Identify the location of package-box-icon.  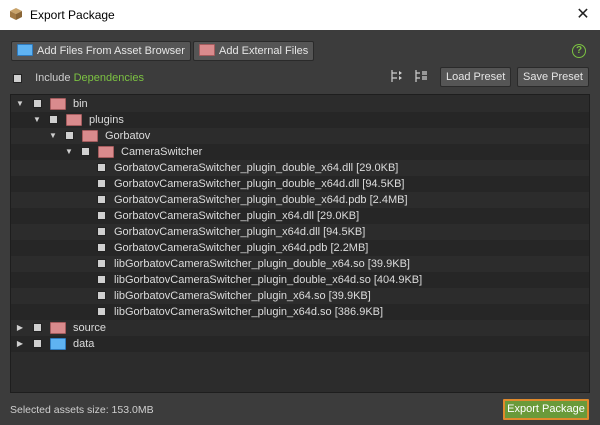
(16, 14).